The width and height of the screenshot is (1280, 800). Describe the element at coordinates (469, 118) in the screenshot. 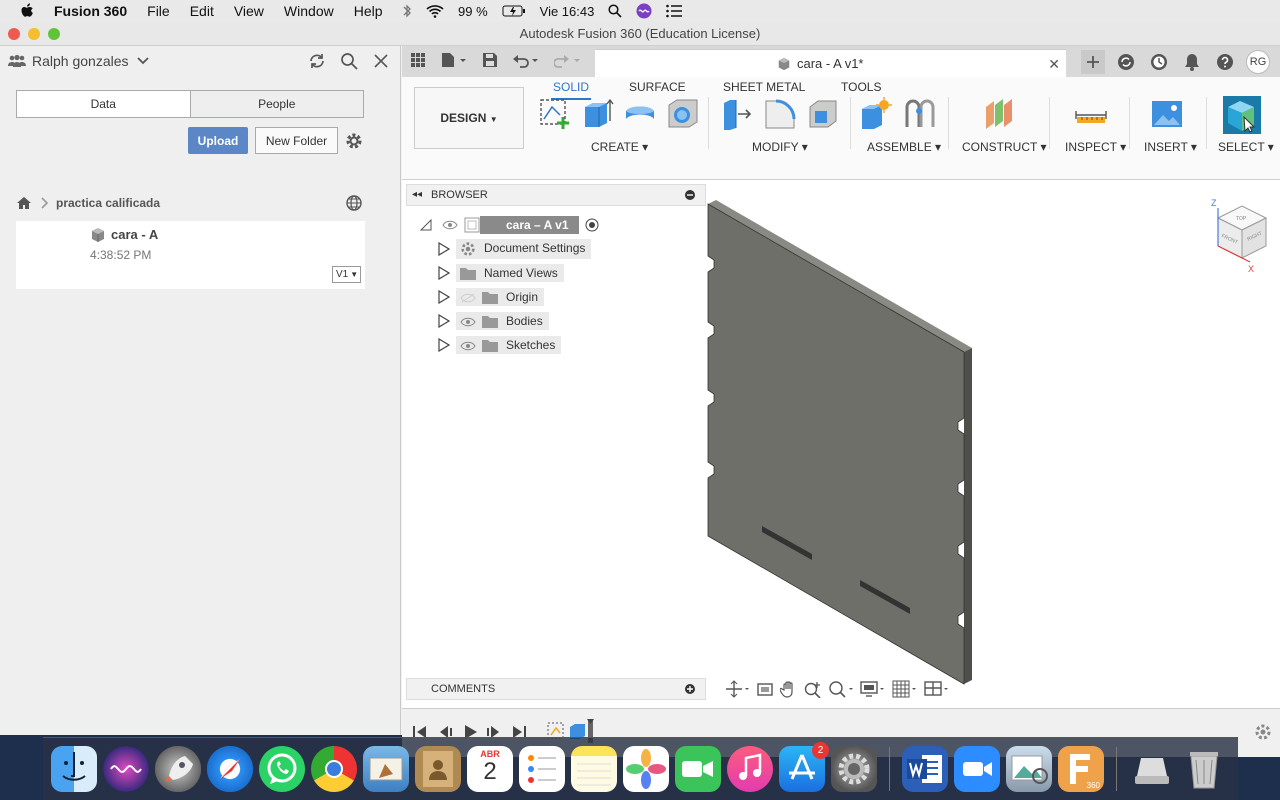

I see `workspace-selector: DESIGN ▼` at that location.